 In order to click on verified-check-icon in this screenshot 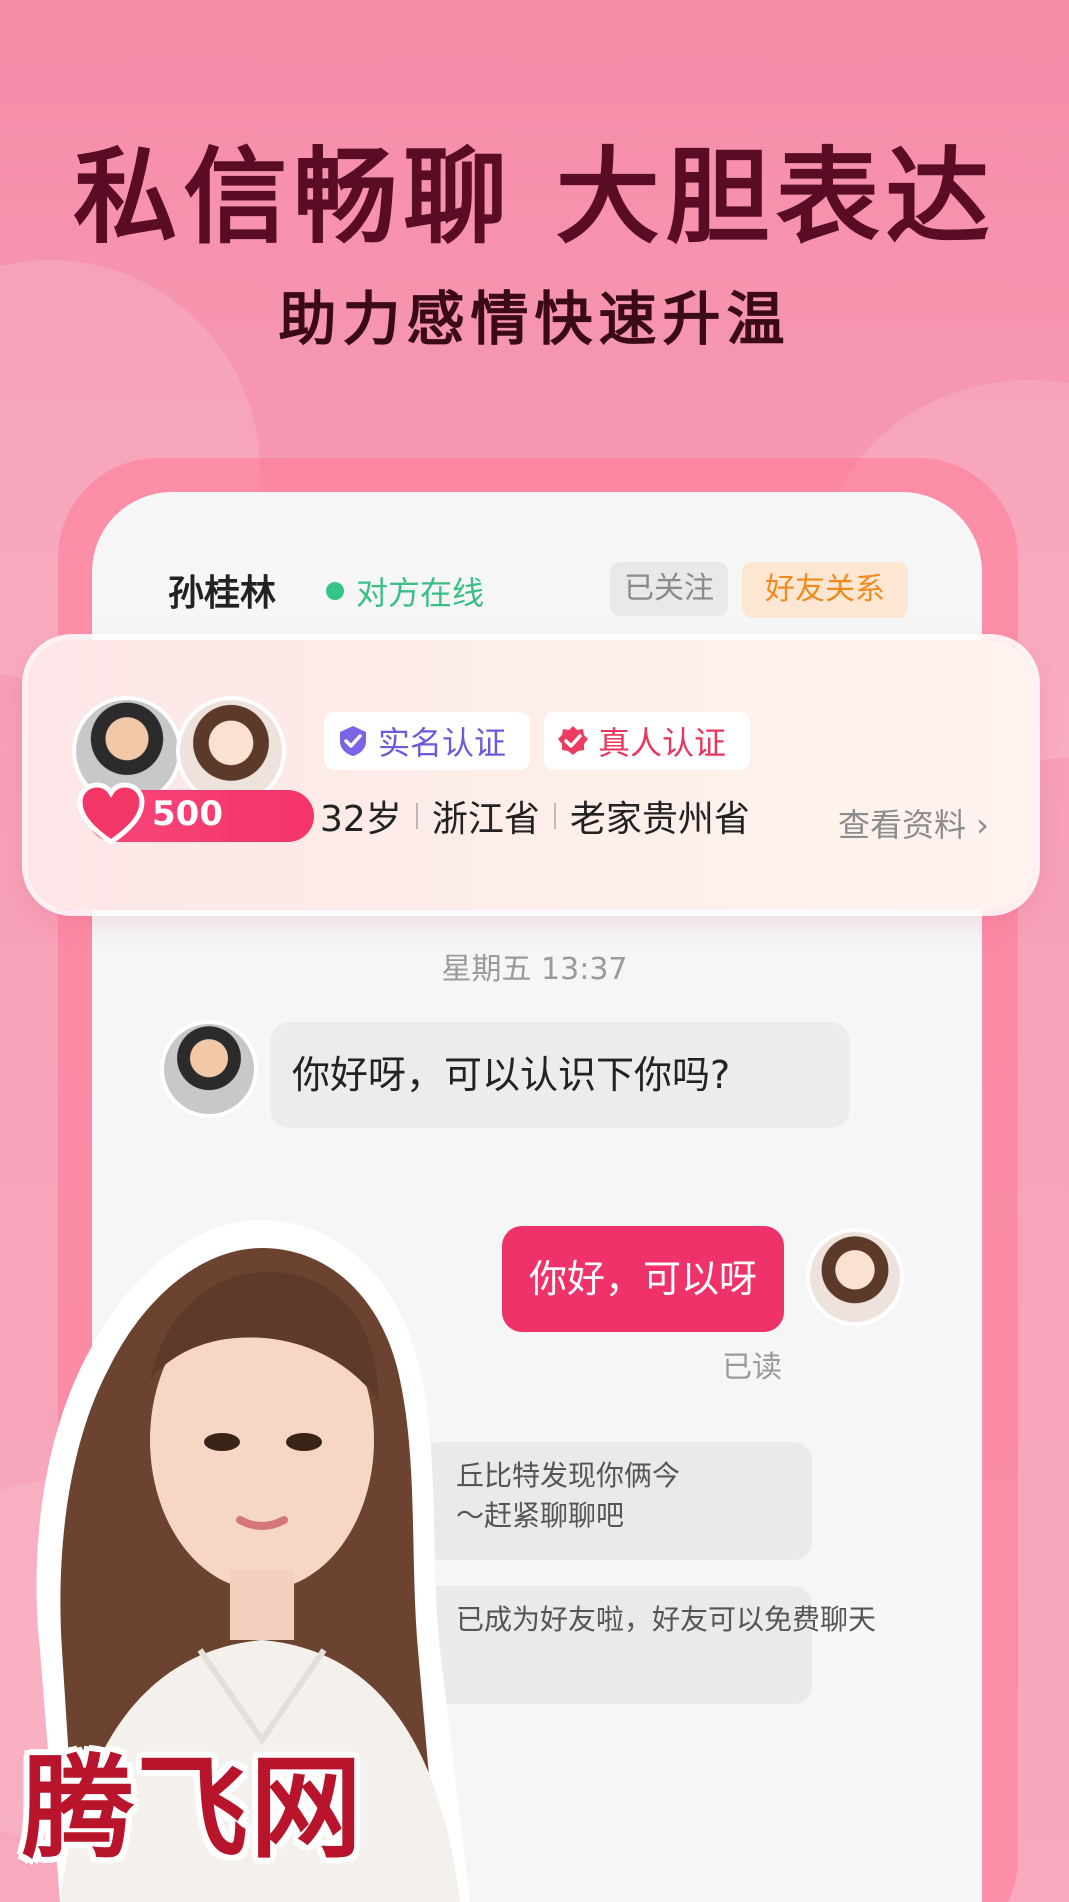, I will do `click(573, 740)`.